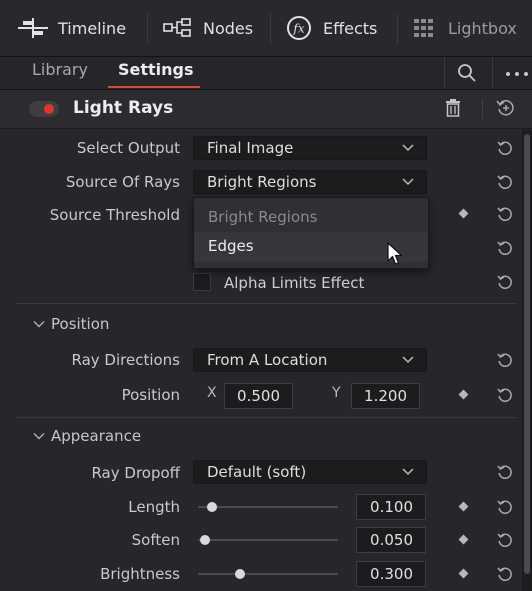 The height and width of the screenshot is (591, 532). Describe the element at coordinates (518, 74) in the screenshot. I see `more-options-icon` at that location.